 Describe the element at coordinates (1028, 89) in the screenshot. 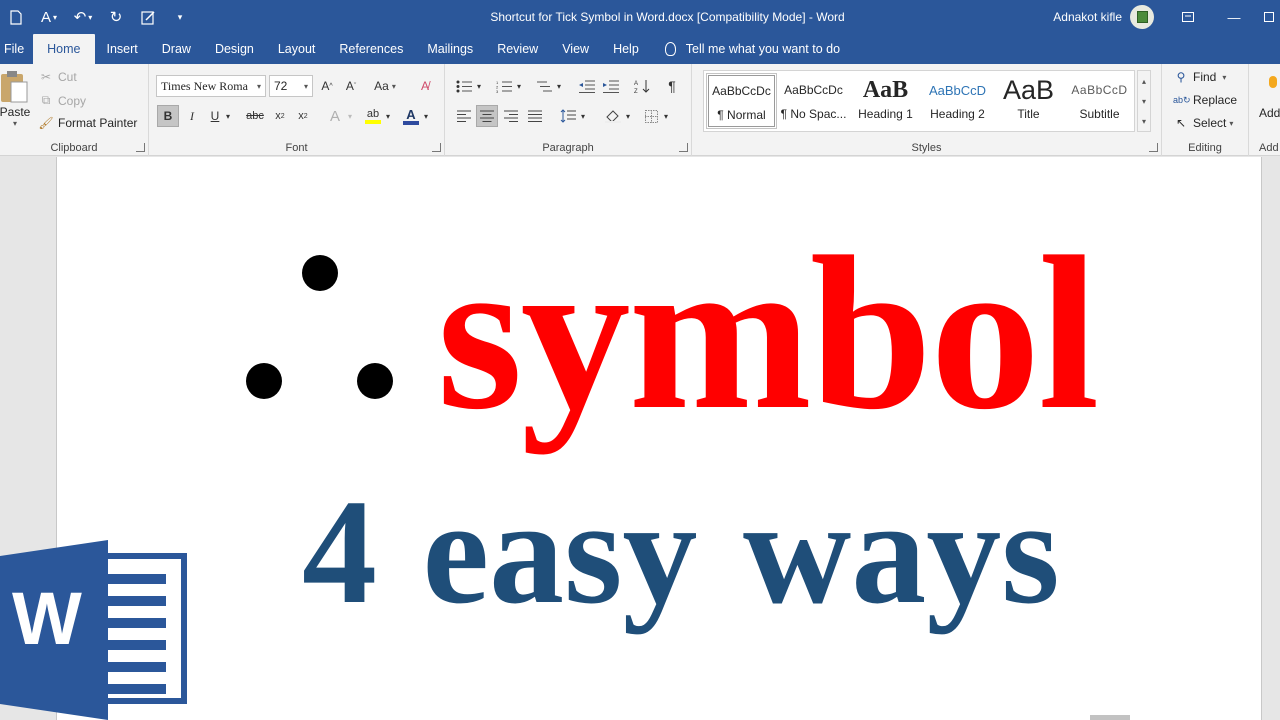

I see `style-sample: AaB` at that location.